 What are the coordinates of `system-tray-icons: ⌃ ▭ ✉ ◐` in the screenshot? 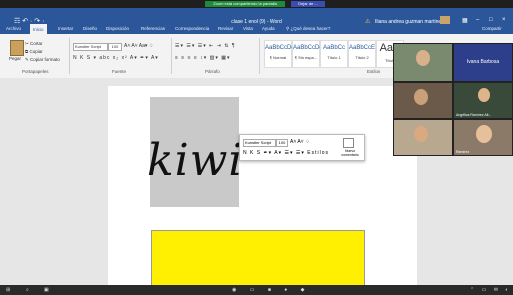 It's located at (490, 290).